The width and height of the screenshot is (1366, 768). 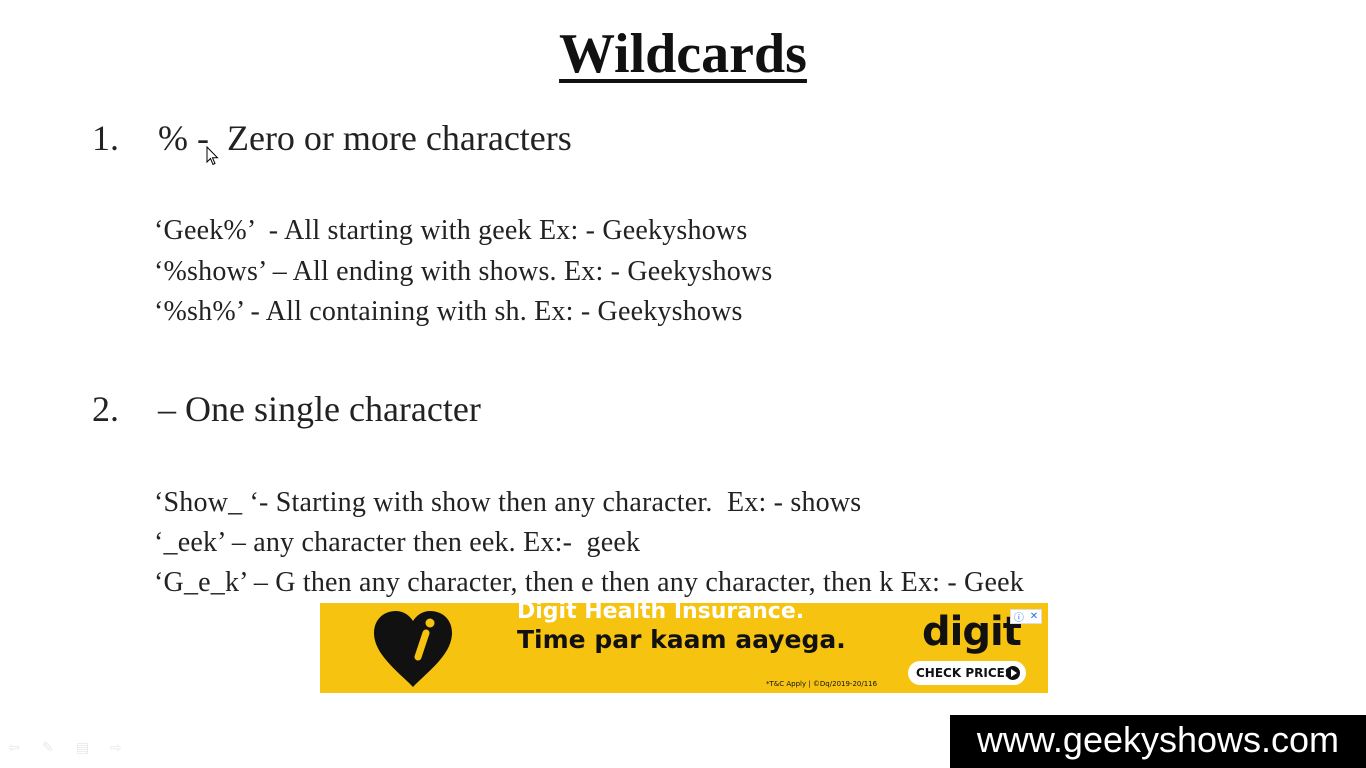 I want to click on pen-icon: ✎, so click(x=53, y=748).